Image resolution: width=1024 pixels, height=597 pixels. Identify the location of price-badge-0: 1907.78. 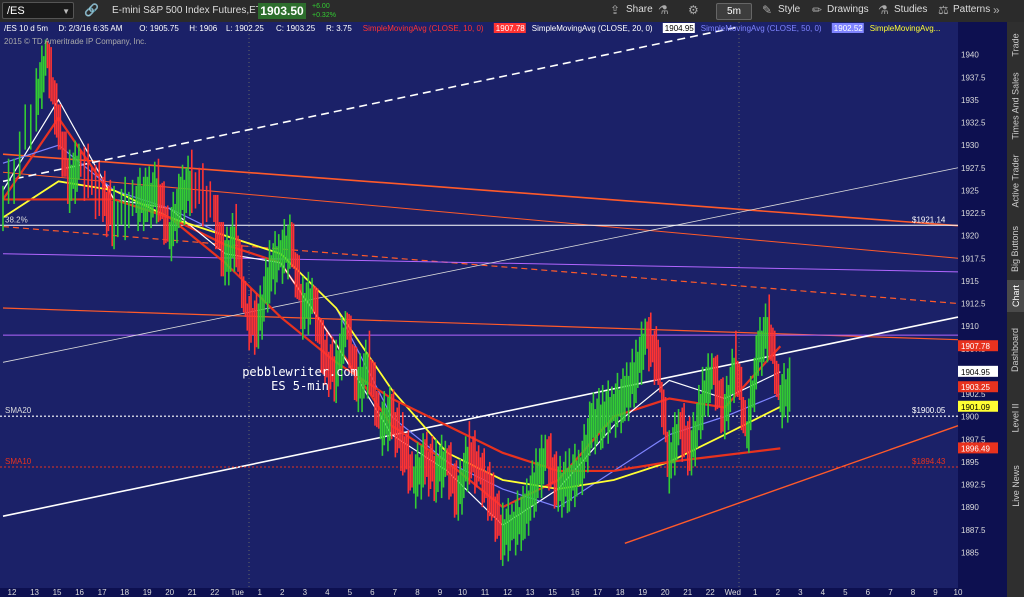
(975, 346).